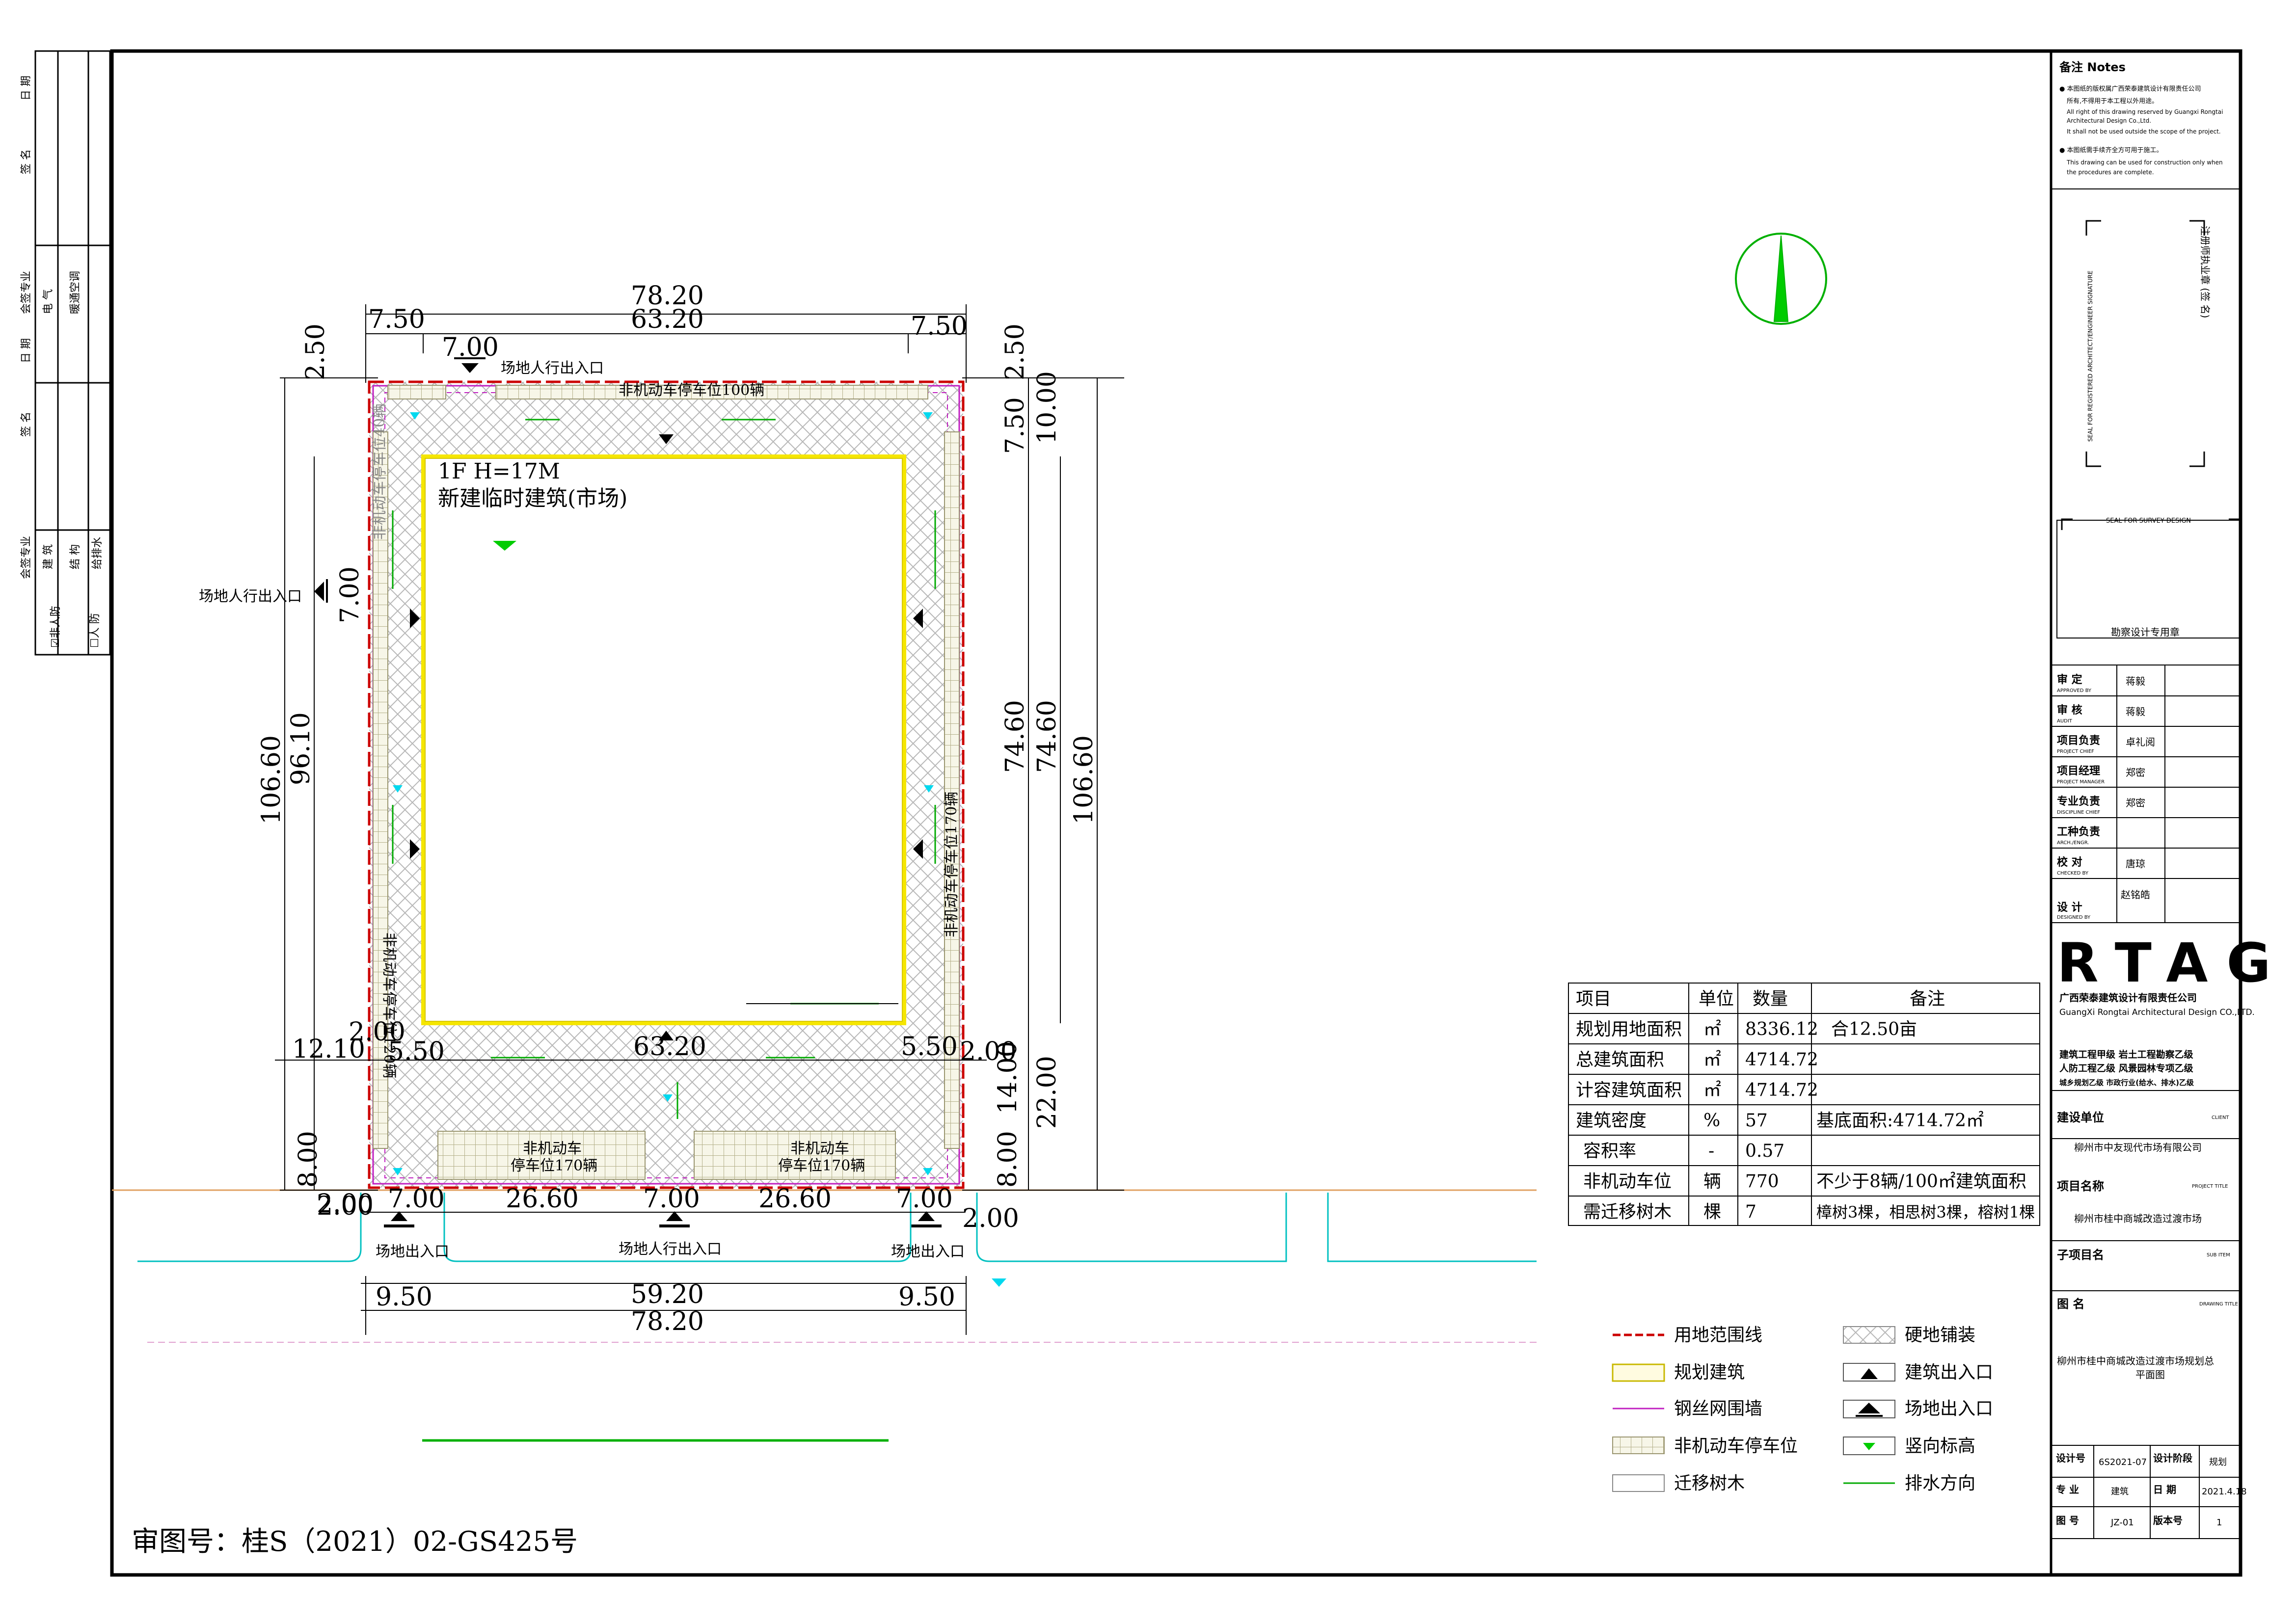  What do you see at coordinates (2145, 632) in the screenshot?
I see `seal-survey-cn: 勘察设计专用章` at bounding box center [2145, 632].